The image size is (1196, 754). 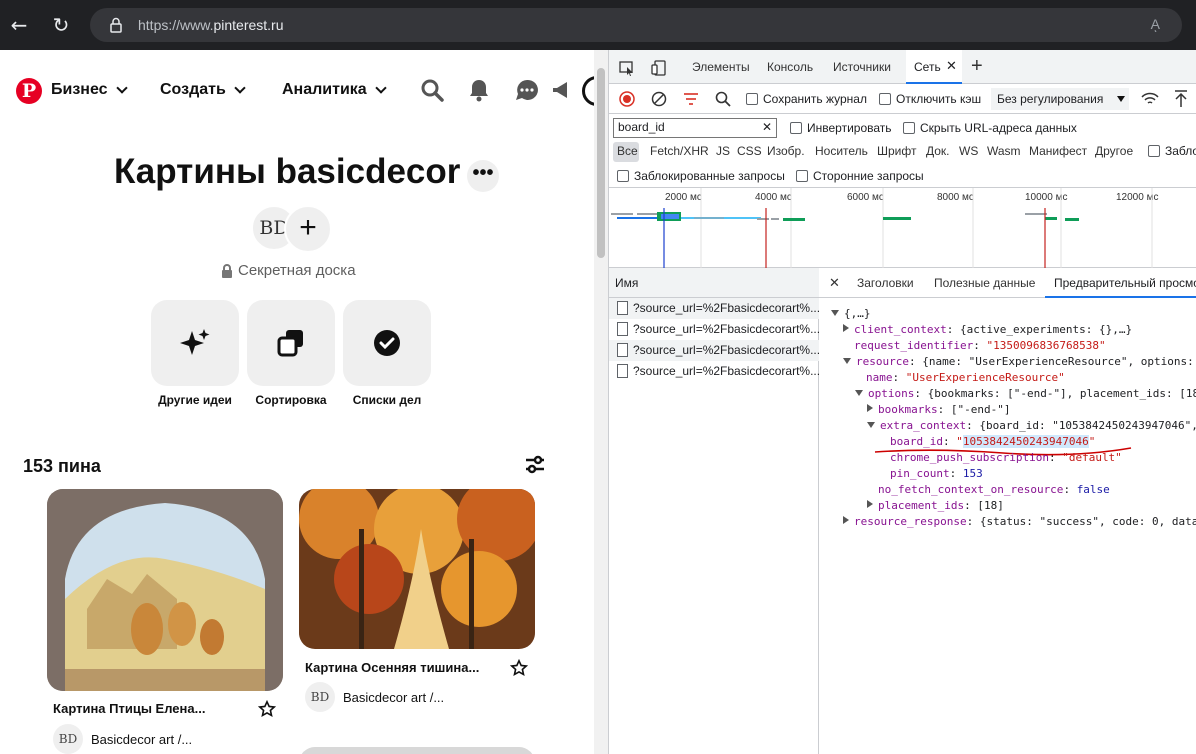 What do you see at coordinates (387, 400) in the screenshot?
I see `tile-label: Списки дел` at bounding box center [387, 400].